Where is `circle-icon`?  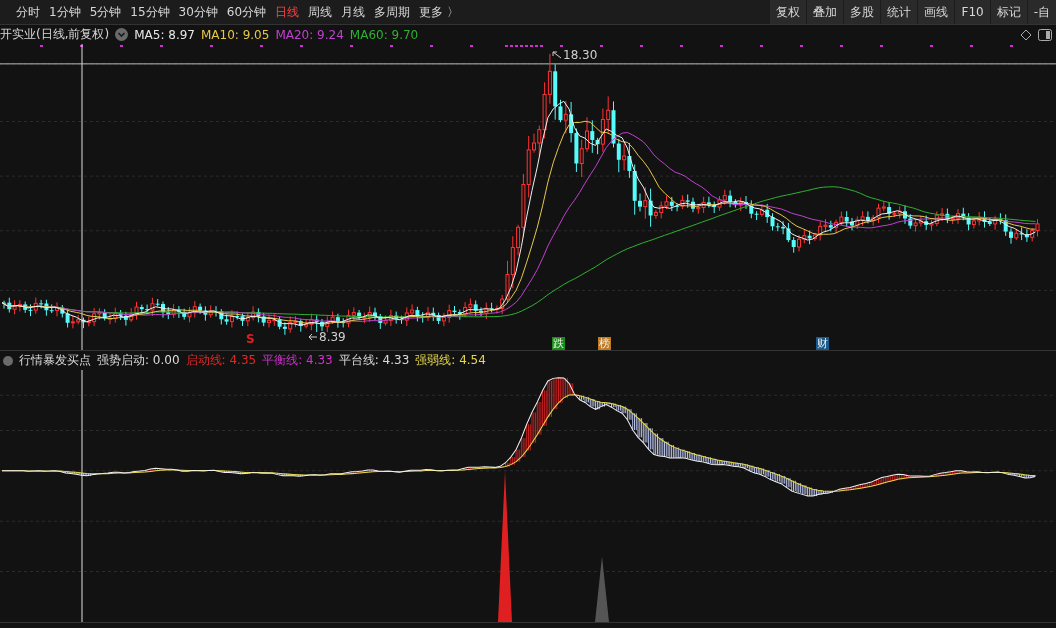 circle-icon is located at coordinates (8, 360).